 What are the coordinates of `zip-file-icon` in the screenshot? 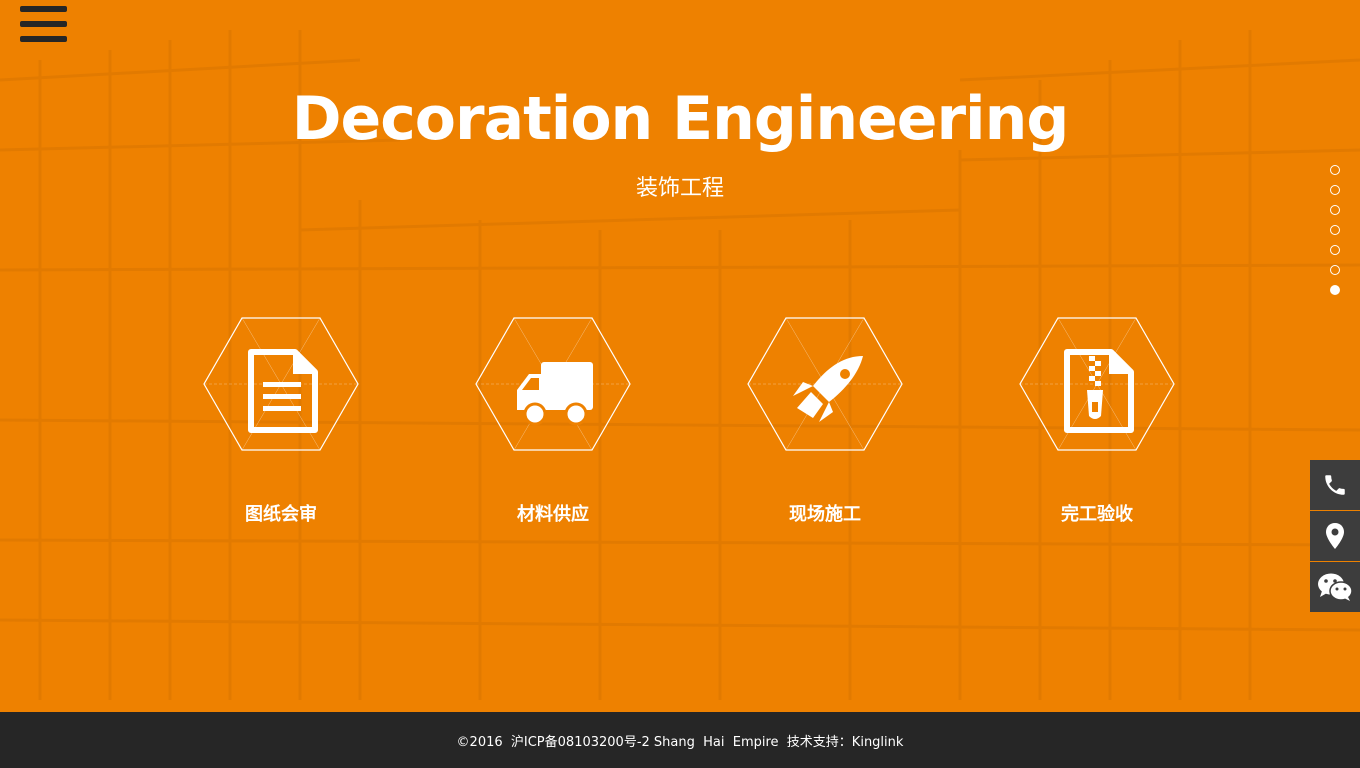 It's located at (1097, 384).